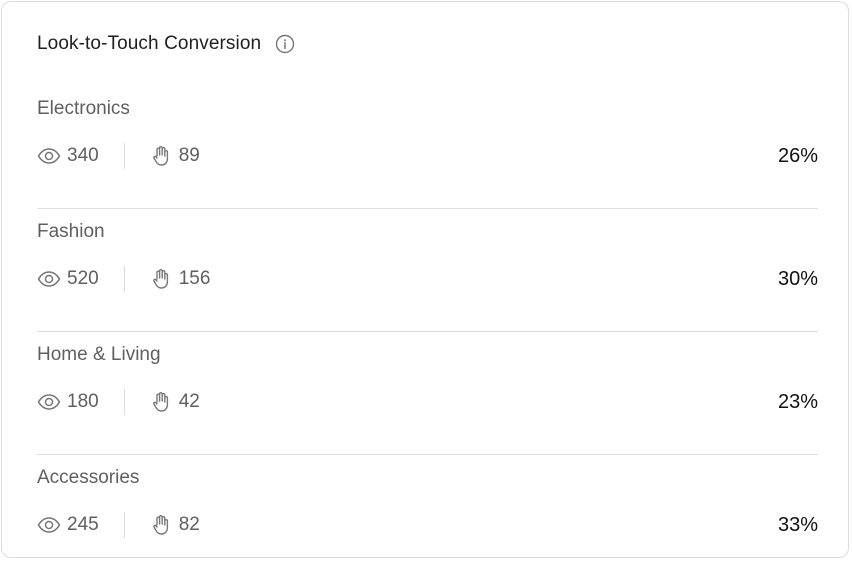  I want to click on metrics: 520 156, so click(123, 279).